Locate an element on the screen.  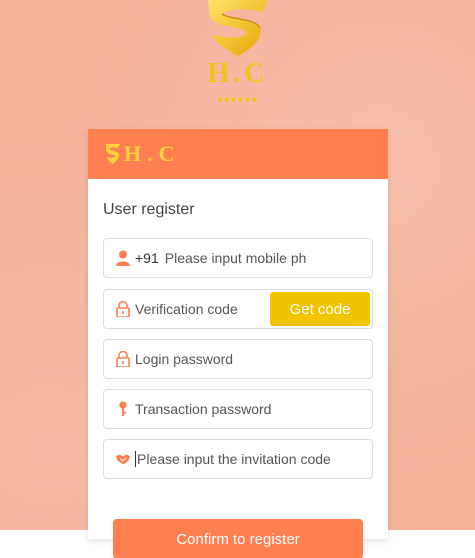
user-icon is located at coordinates (123, 258).